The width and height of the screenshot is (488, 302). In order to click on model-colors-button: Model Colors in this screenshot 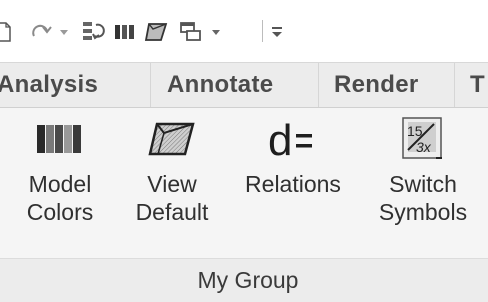, I will do `click(60, 183)`.